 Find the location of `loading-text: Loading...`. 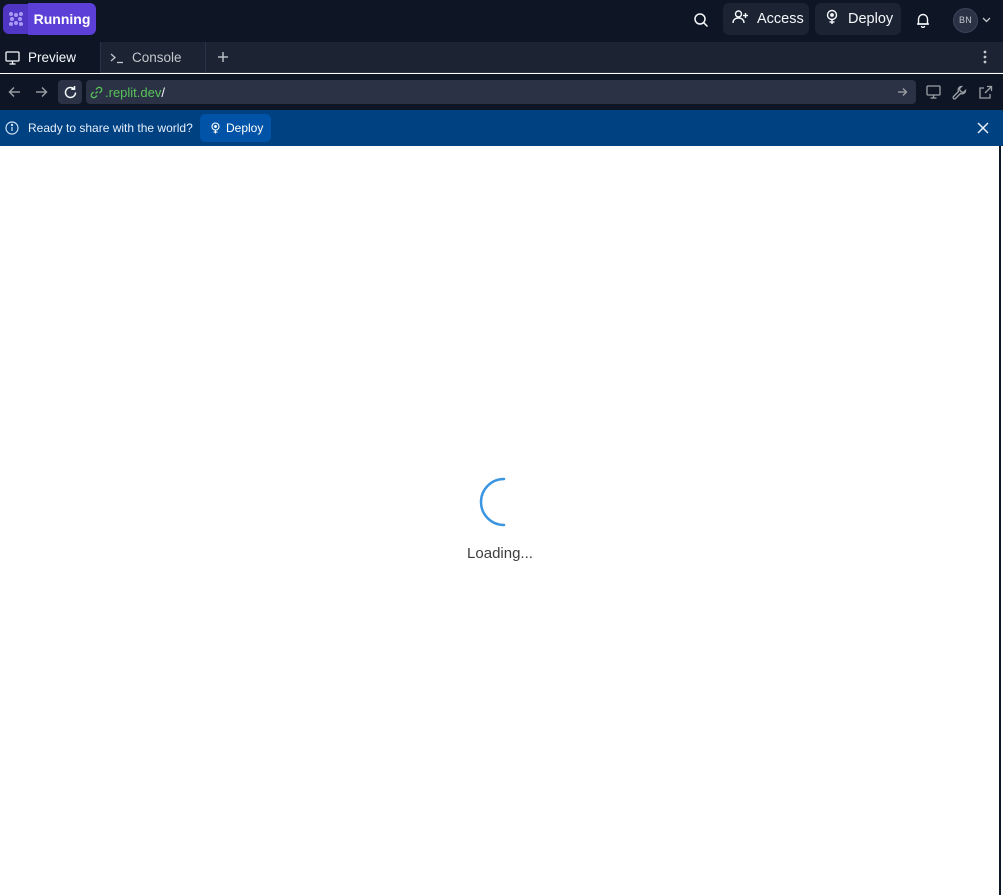

loading-text: Loading... is located at coordinates (500, 553).